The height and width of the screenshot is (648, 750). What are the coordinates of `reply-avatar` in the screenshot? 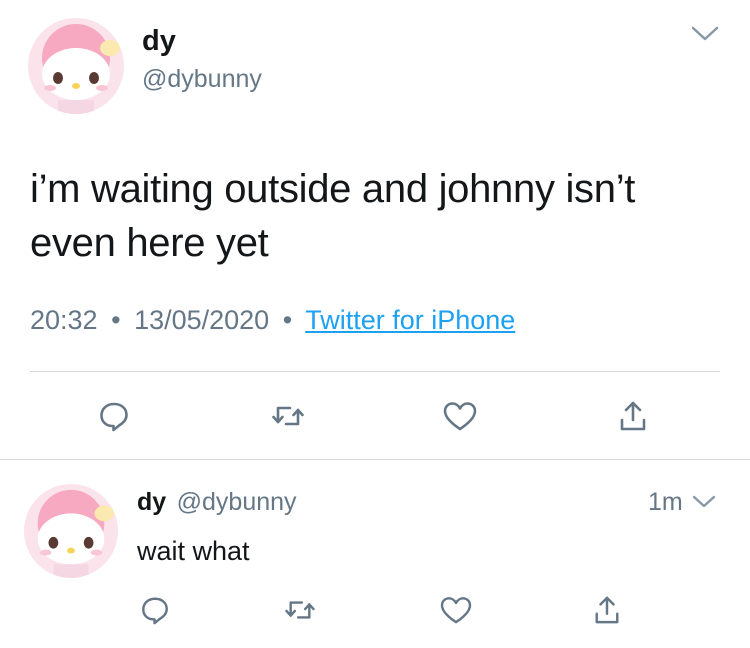 It's located at (71, 531).